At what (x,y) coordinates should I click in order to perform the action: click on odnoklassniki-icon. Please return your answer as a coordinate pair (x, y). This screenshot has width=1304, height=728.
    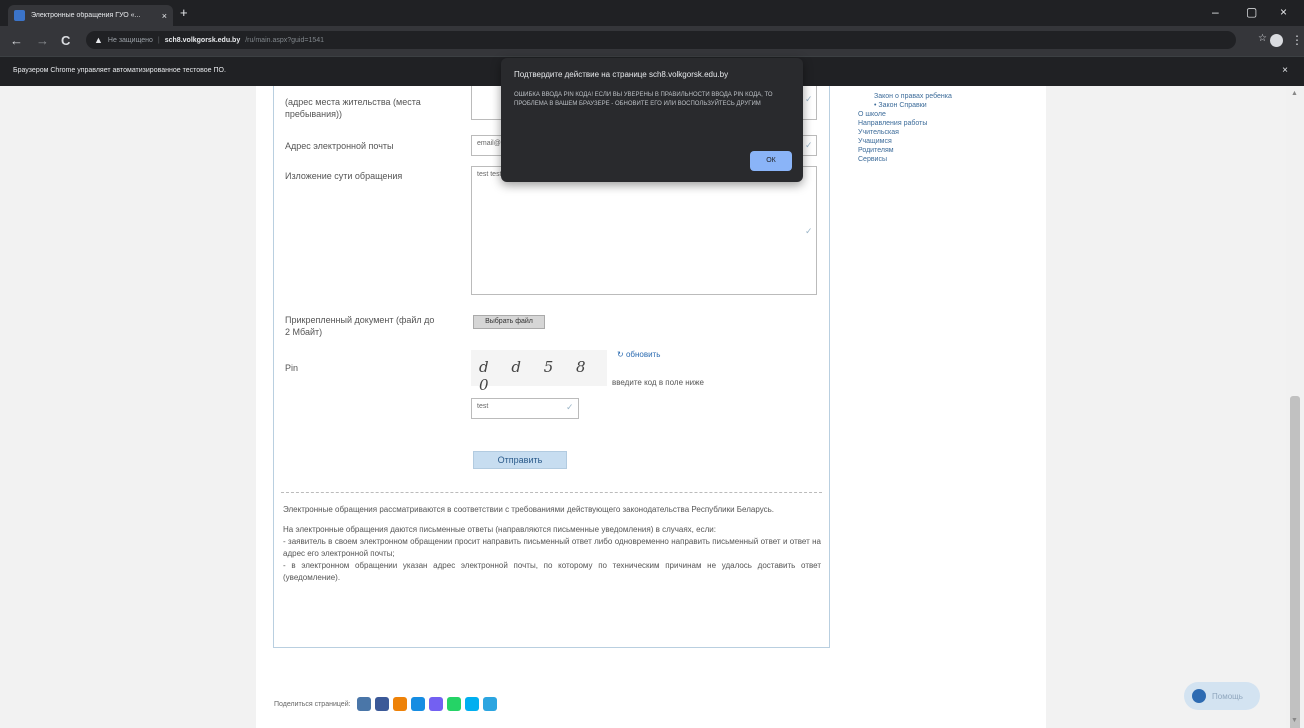
    Looking at the image, I should click on (399, 704).